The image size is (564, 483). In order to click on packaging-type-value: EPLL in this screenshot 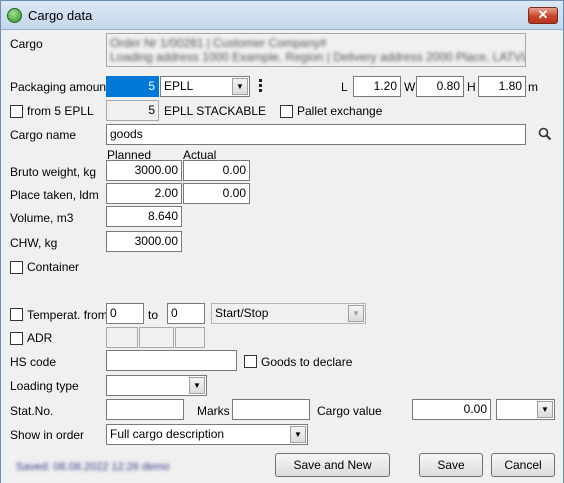, I will do `click(179, 86)`.